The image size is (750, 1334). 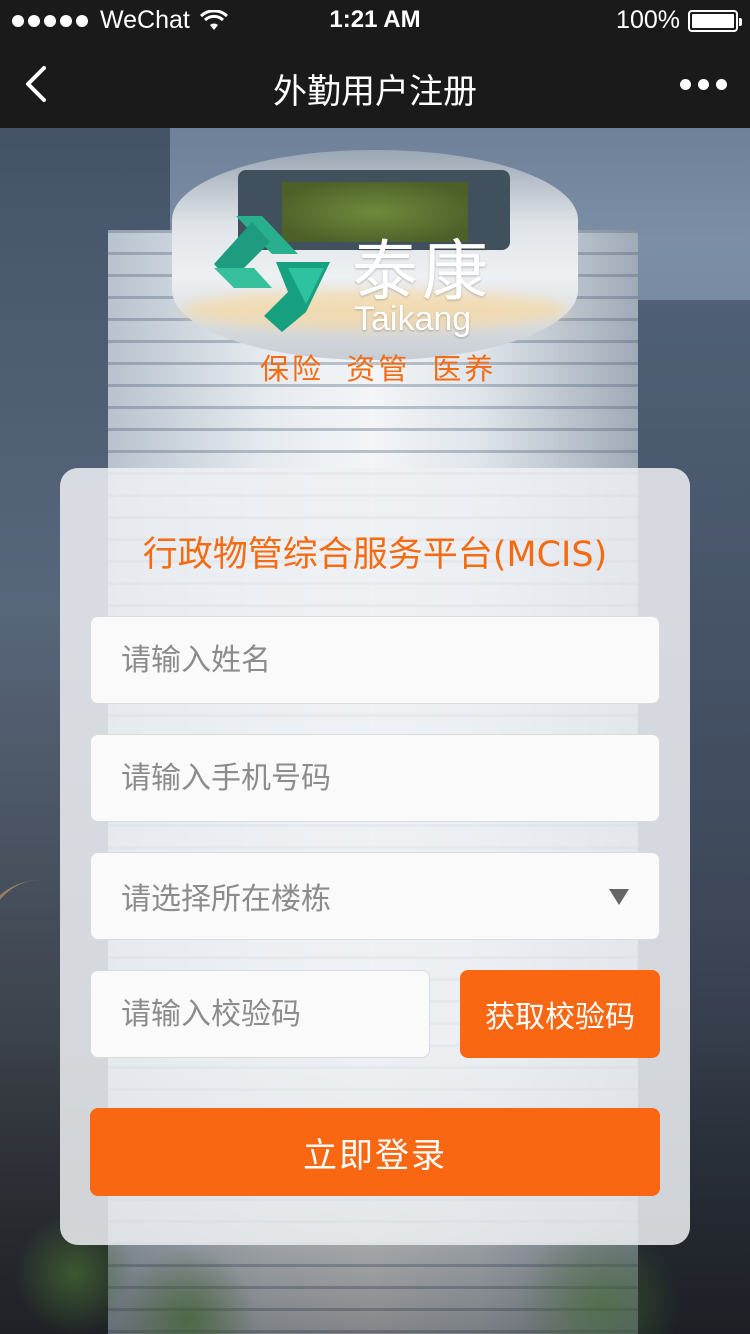 I want to click on name-input, so click(x=390, y=660).